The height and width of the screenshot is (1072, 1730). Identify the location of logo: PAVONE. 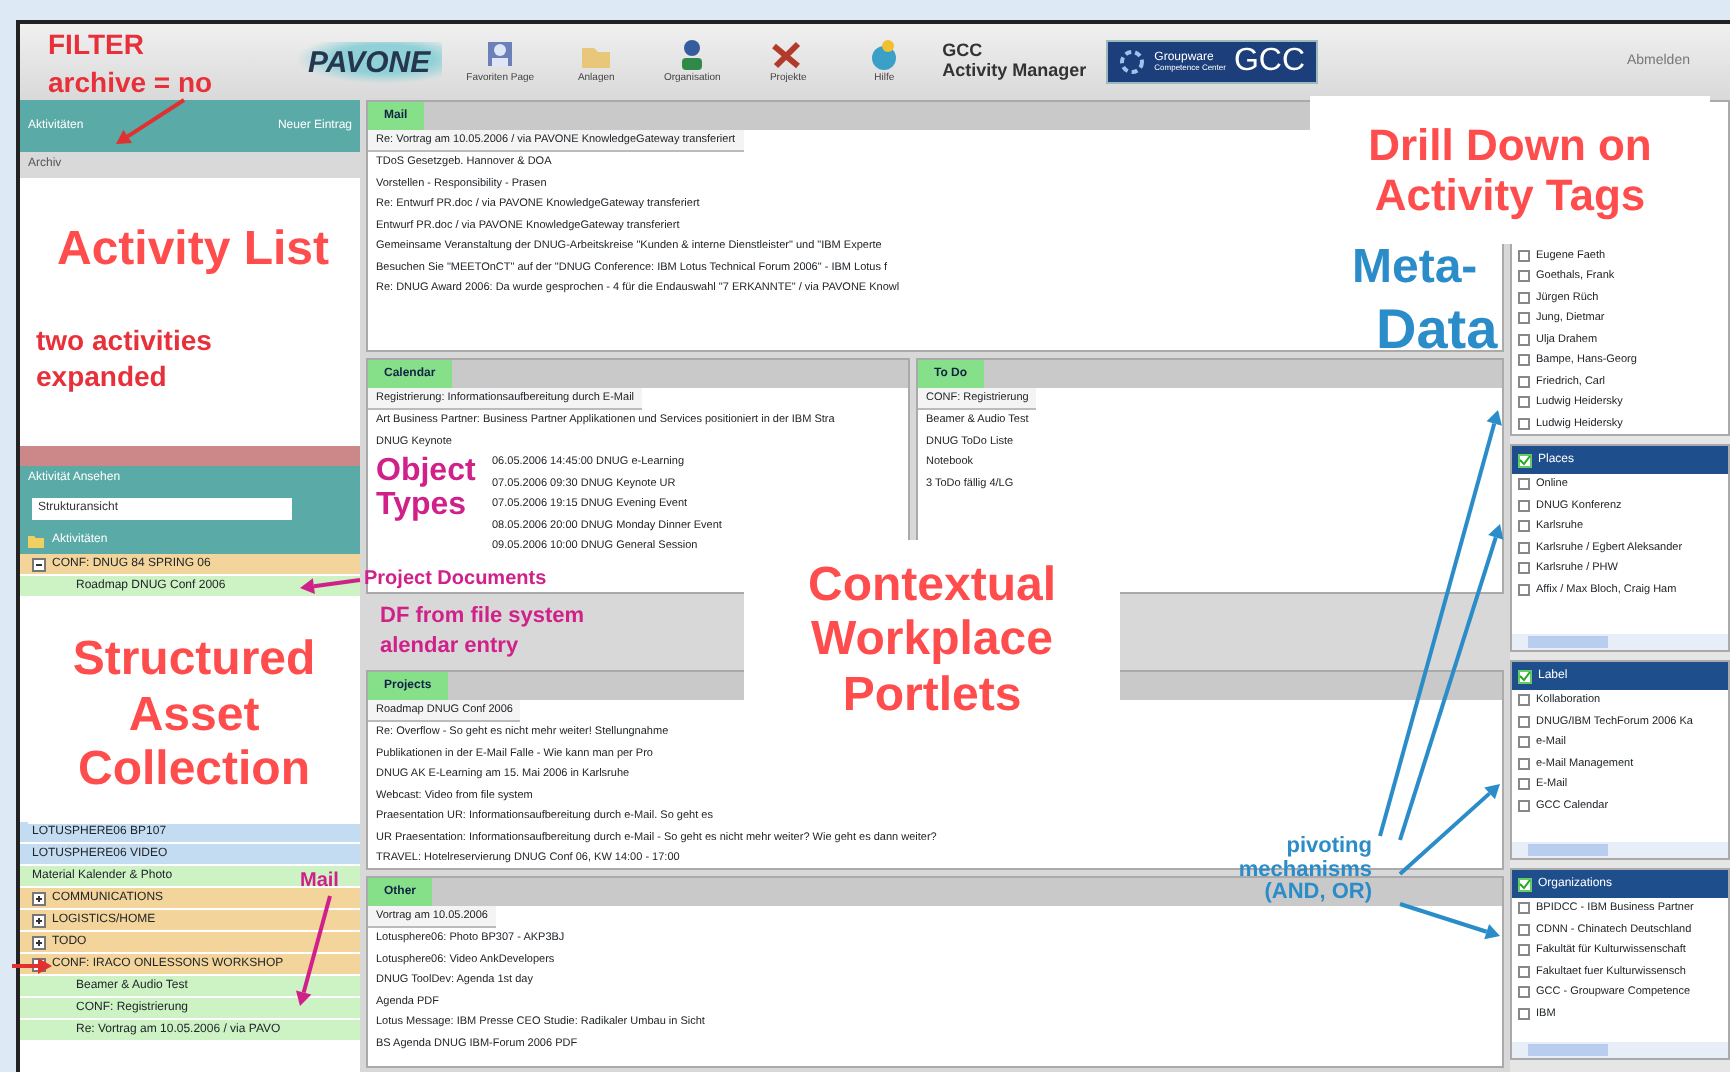
(369, 62).